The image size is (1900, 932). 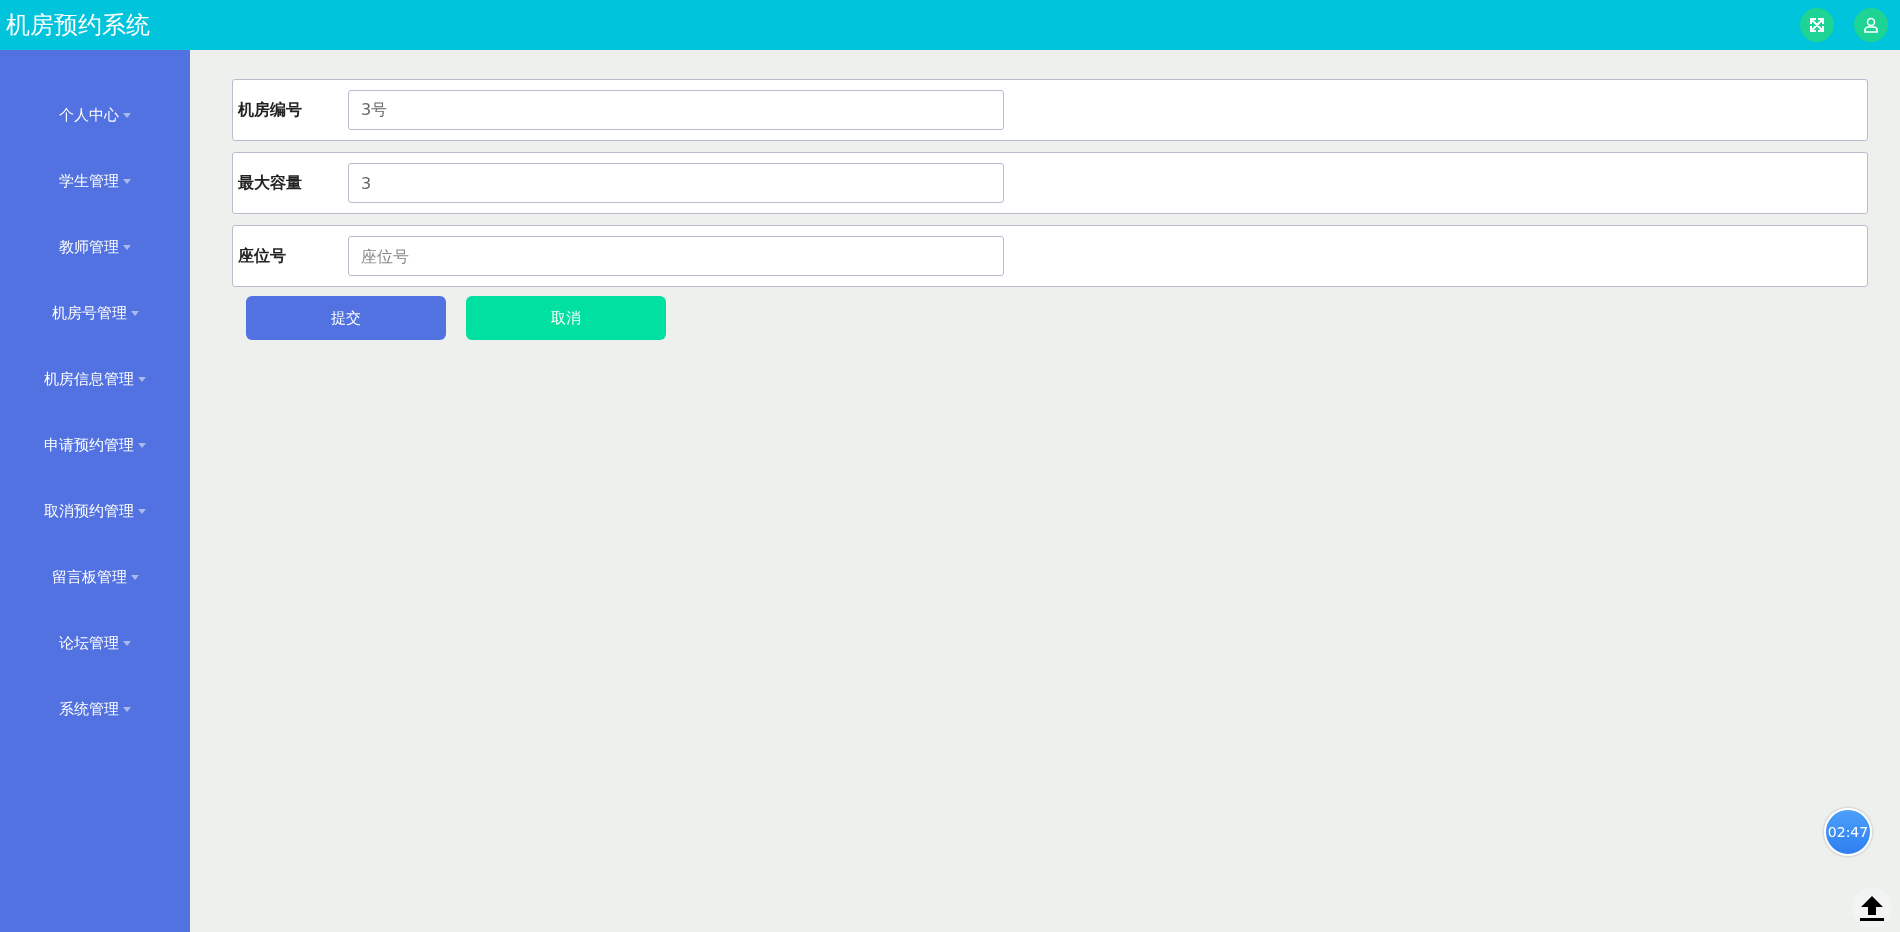 I want to click on fullscreen-button, so click(x=1817, y=25).